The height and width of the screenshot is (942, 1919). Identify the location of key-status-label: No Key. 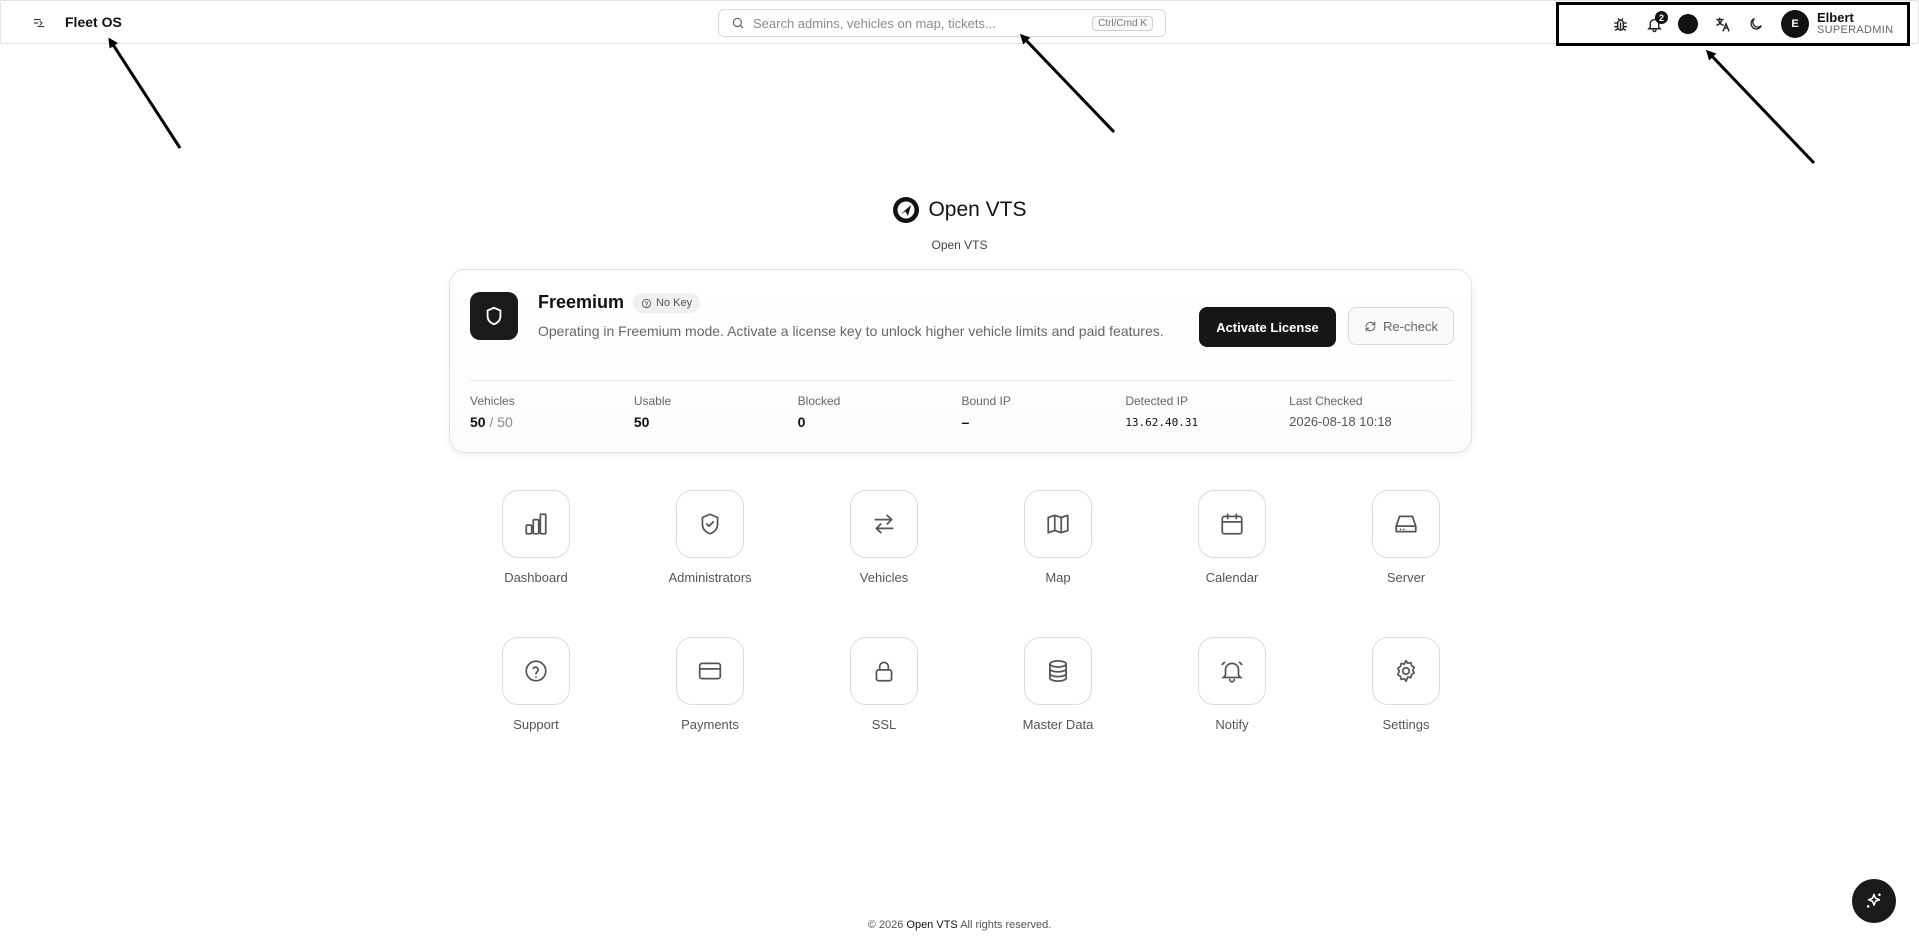
(674, 303).